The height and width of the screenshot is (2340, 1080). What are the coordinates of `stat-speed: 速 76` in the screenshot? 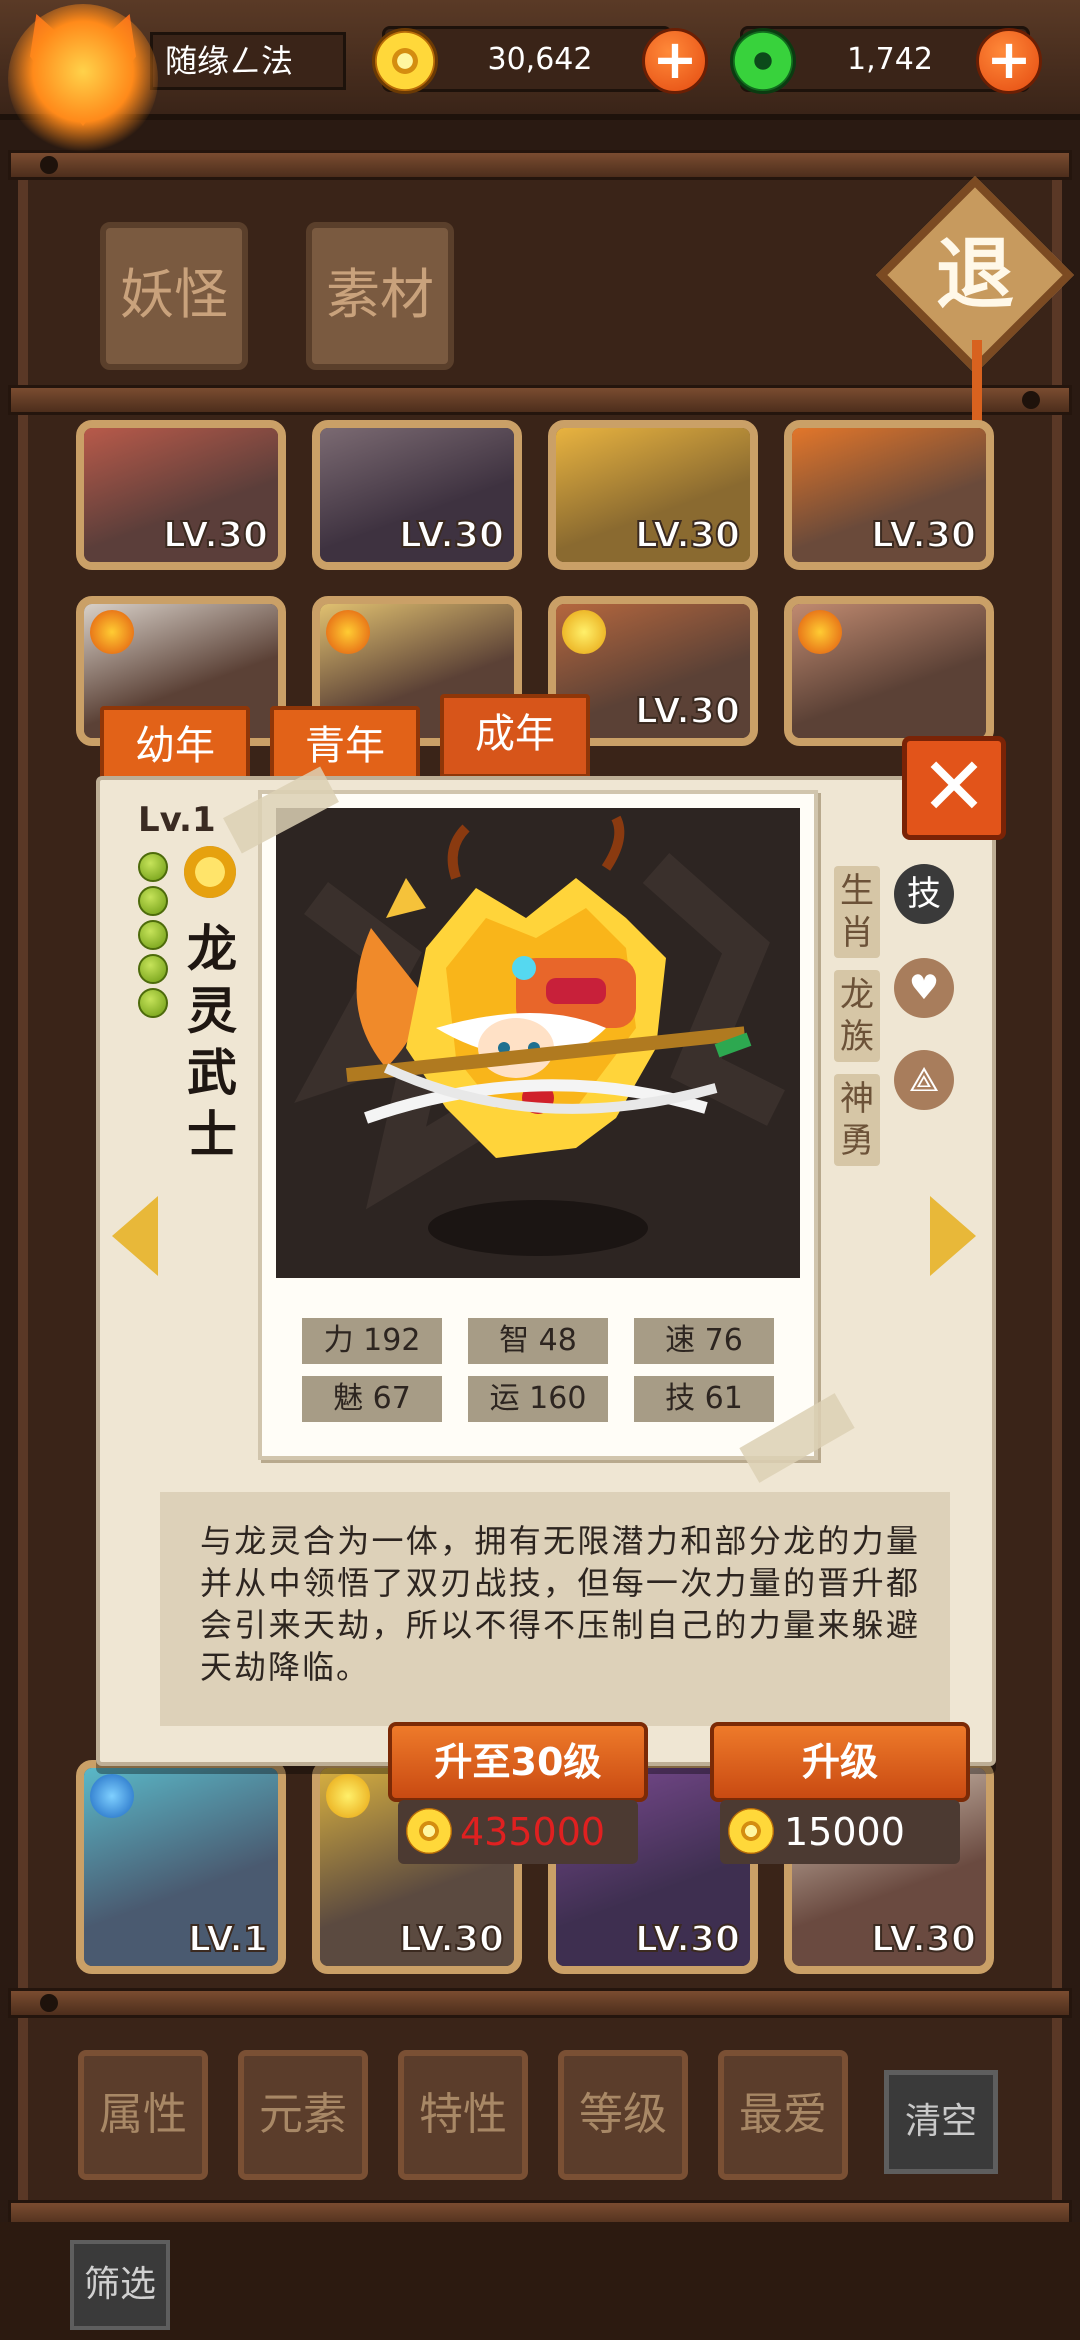 It's located at (704, 1341).